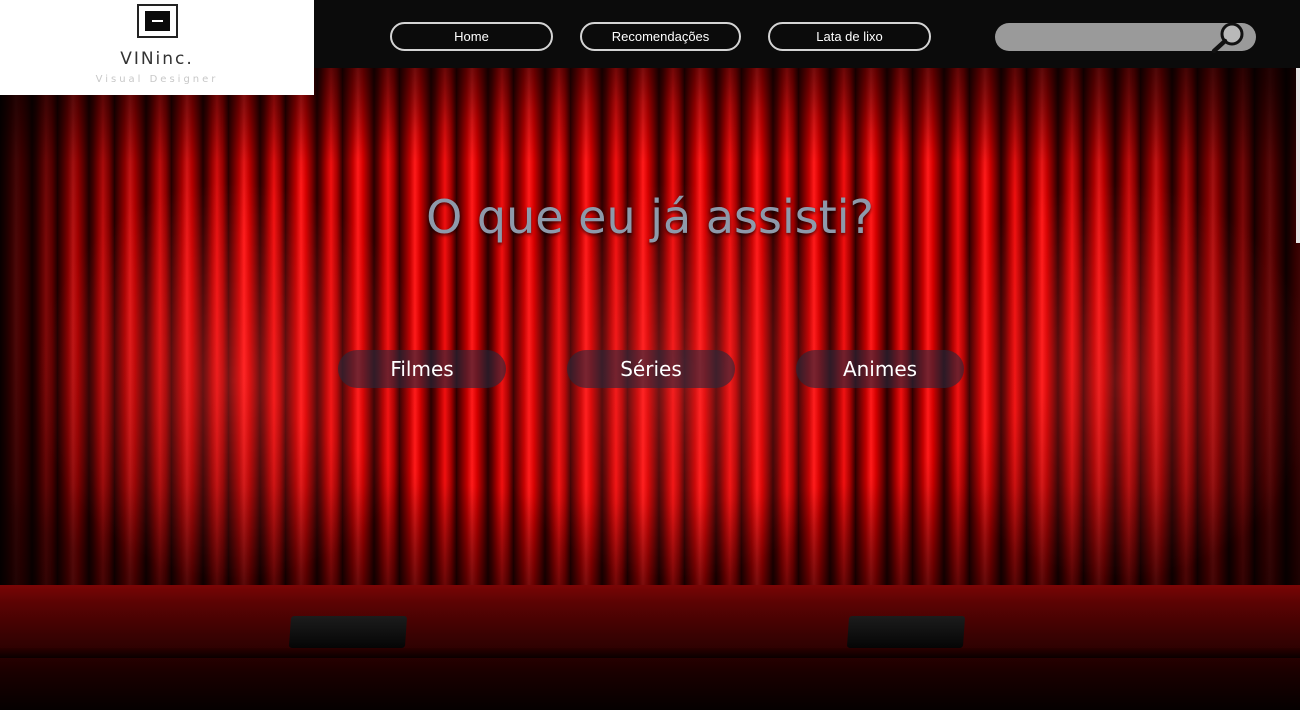 This screenshot has height=710, width=1300. I want to click on category-filmes-button: Filmes, so click(422, 369).